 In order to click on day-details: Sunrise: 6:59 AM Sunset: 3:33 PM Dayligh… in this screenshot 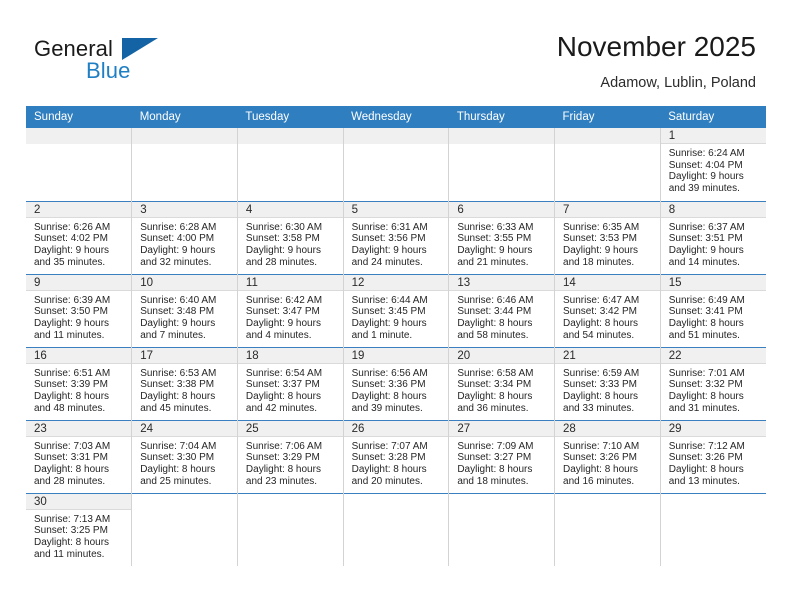, I will do `click(607, 389)`.